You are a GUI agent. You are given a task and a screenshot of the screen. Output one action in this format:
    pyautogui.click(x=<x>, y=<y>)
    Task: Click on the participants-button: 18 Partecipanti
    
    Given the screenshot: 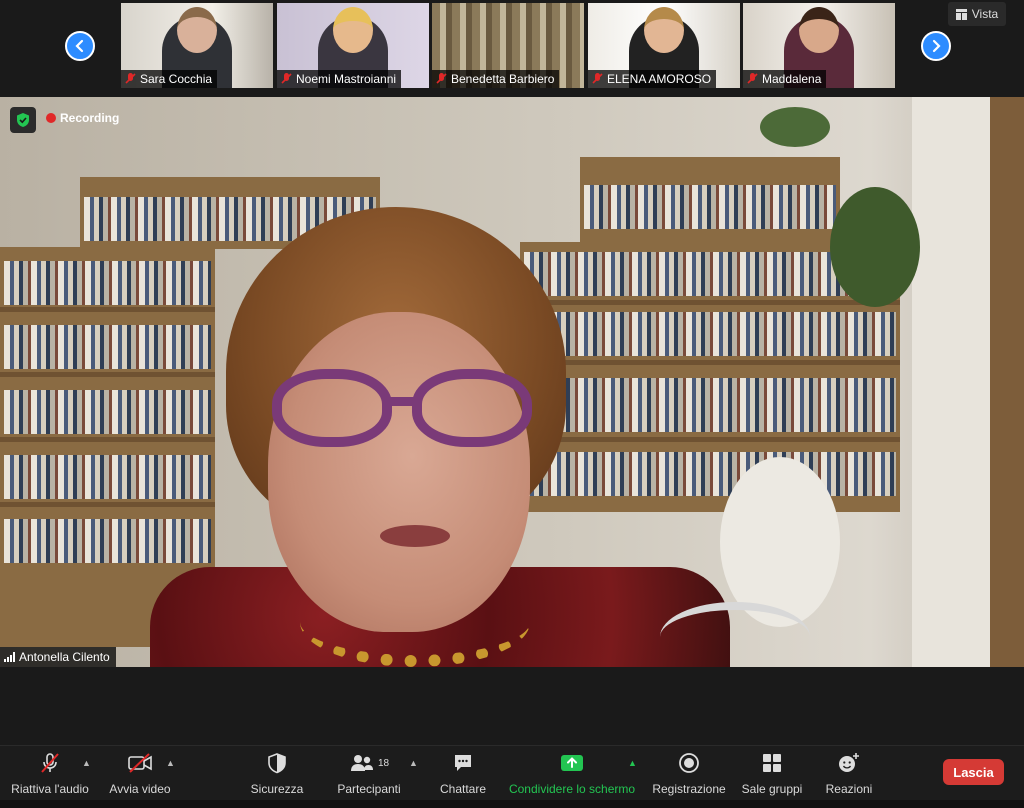 What is the action you would take?
    pyautogui.click(x=369, y=773)
    